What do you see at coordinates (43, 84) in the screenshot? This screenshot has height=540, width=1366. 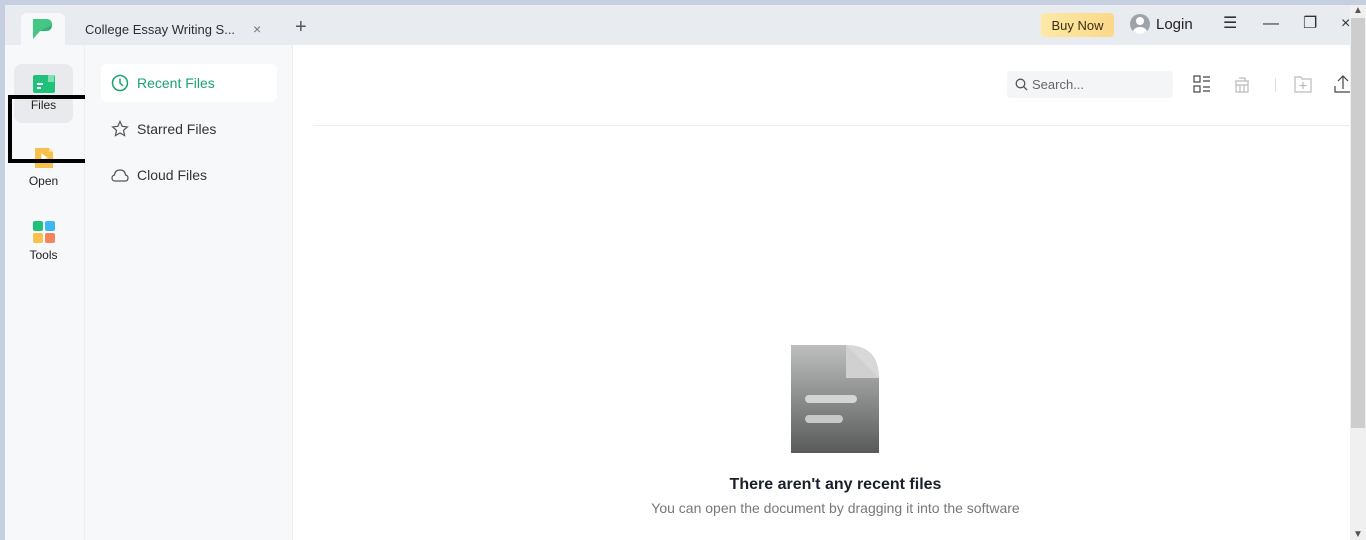 I see `folder-icon` at bounding box center [43, 84].